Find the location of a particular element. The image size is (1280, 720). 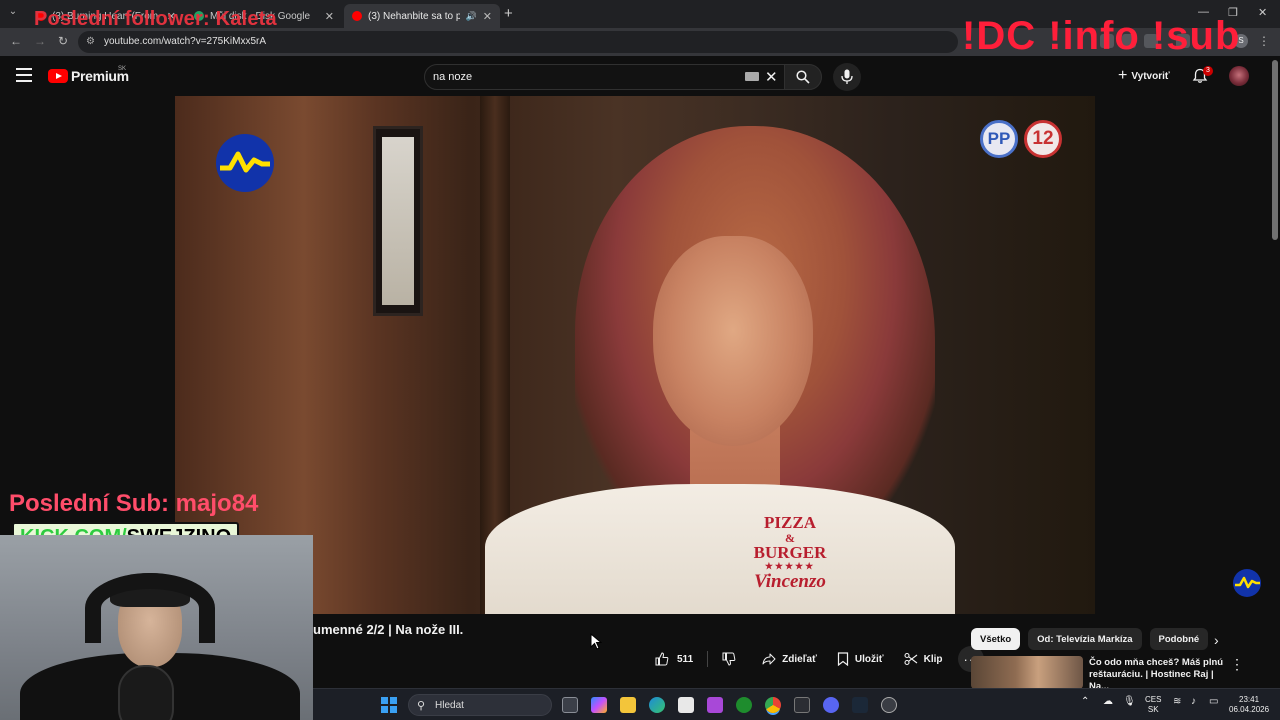

microphone-icon is located at coordinates (847, 76).